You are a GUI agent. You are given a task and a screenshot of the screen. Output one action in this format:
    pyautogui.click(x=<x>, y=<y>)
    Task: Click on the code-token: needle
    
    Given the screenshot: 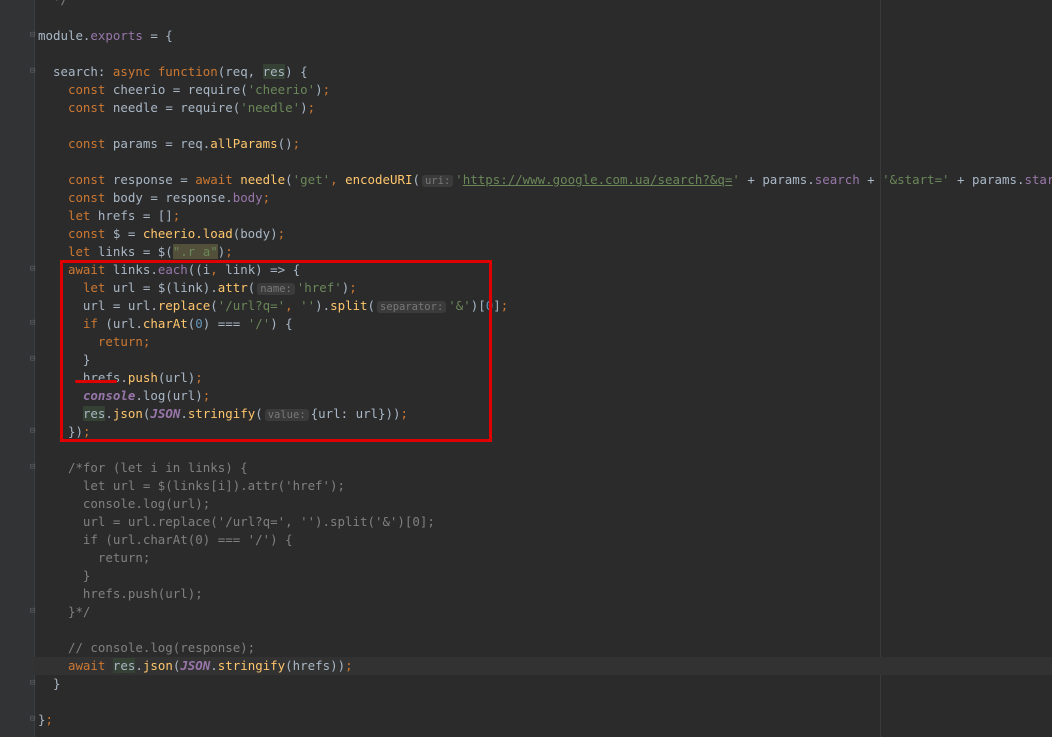 What is the action you would take?
    pyautogui.click(x=263, y=179)
    